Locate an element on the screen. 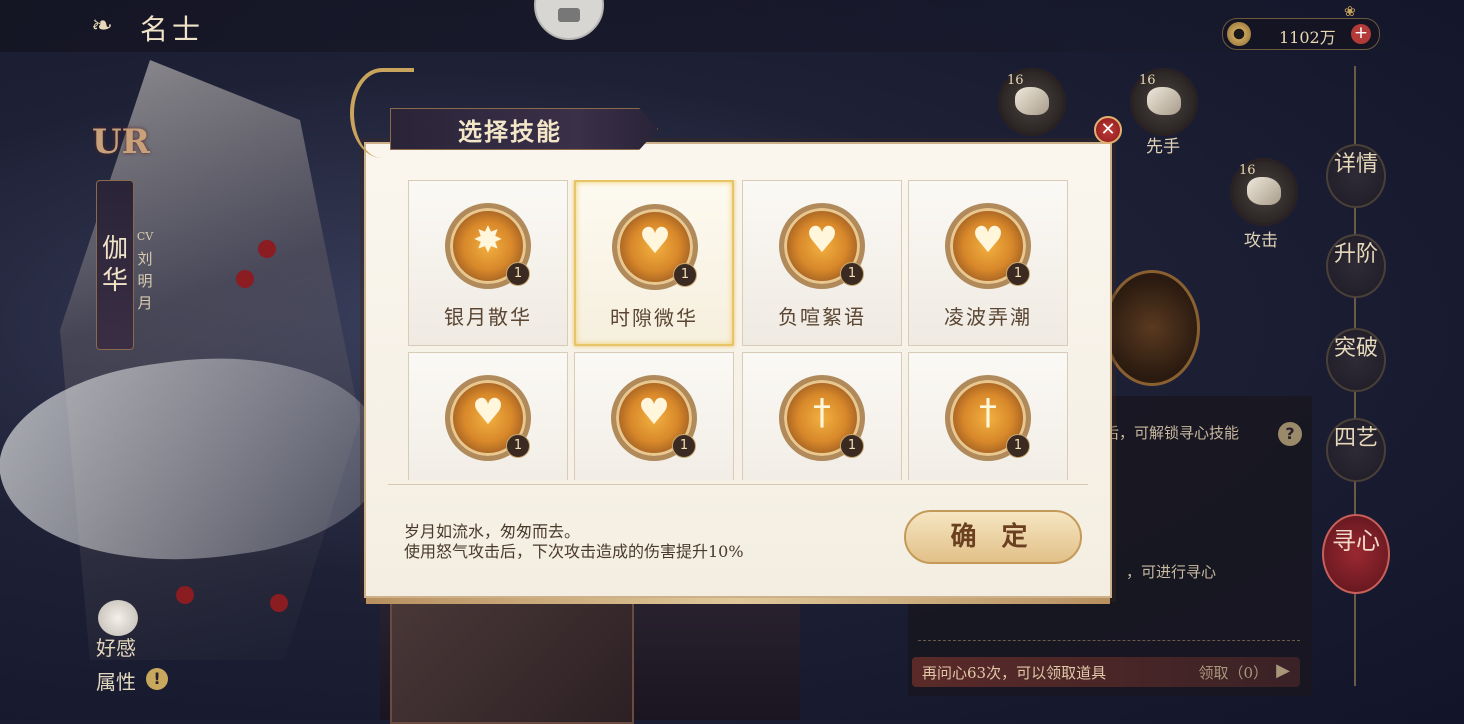  skill-name: 时隙微华 is located at coordinates (654, 318).